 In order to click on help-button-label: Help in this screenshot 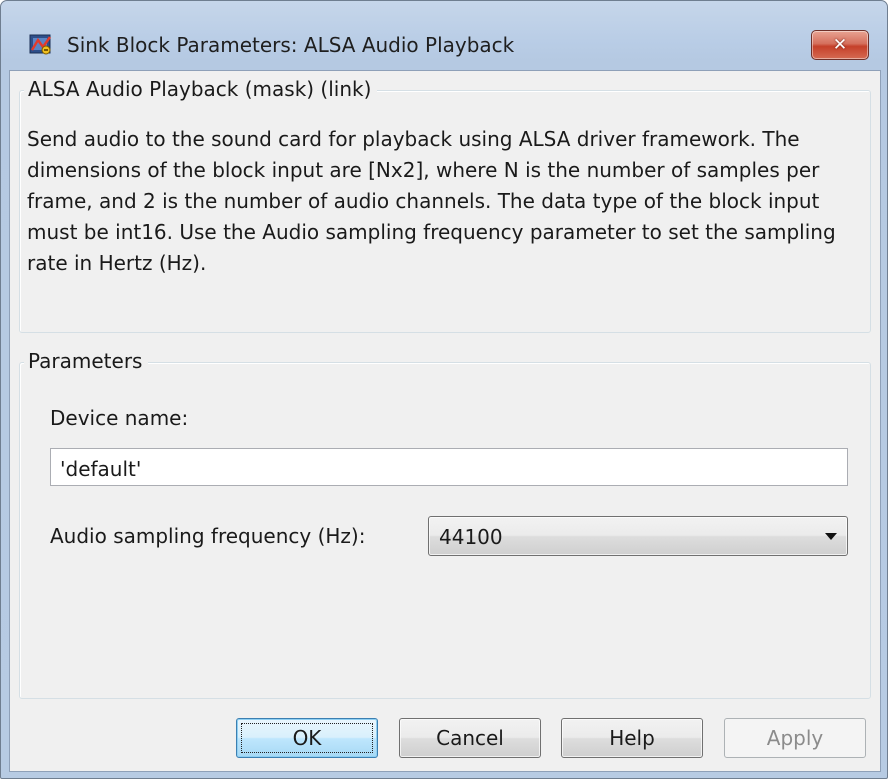, I will do `click(632, 738)`.